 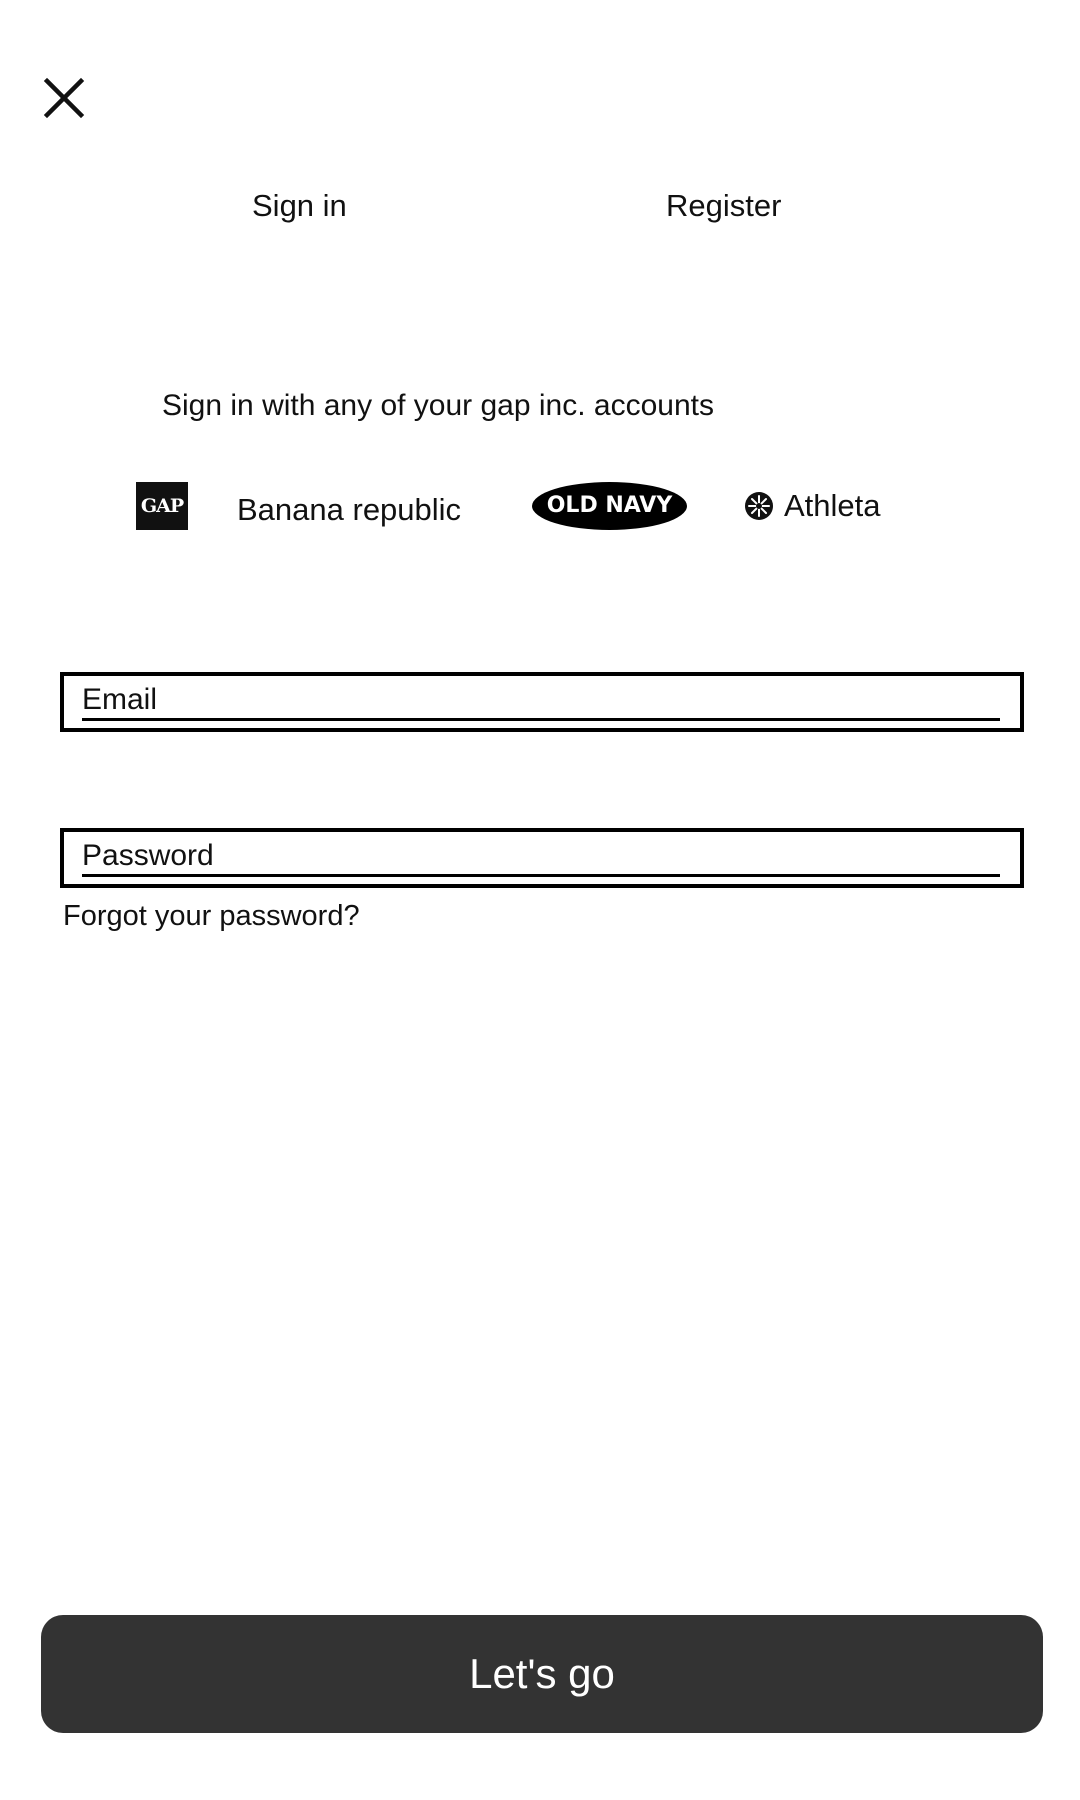 I want to click on tab-sign-in: Sign in, so click(x=299, y=206).